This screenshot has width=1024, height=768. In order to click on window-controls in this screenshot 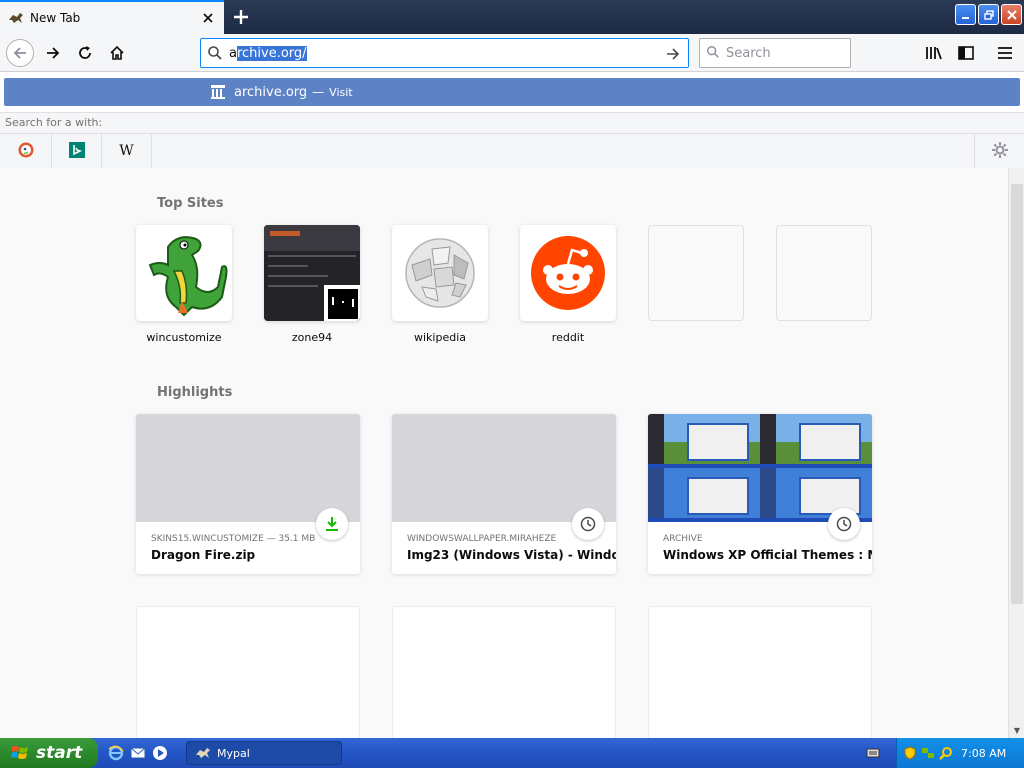, I will do `click(988, 14)`.